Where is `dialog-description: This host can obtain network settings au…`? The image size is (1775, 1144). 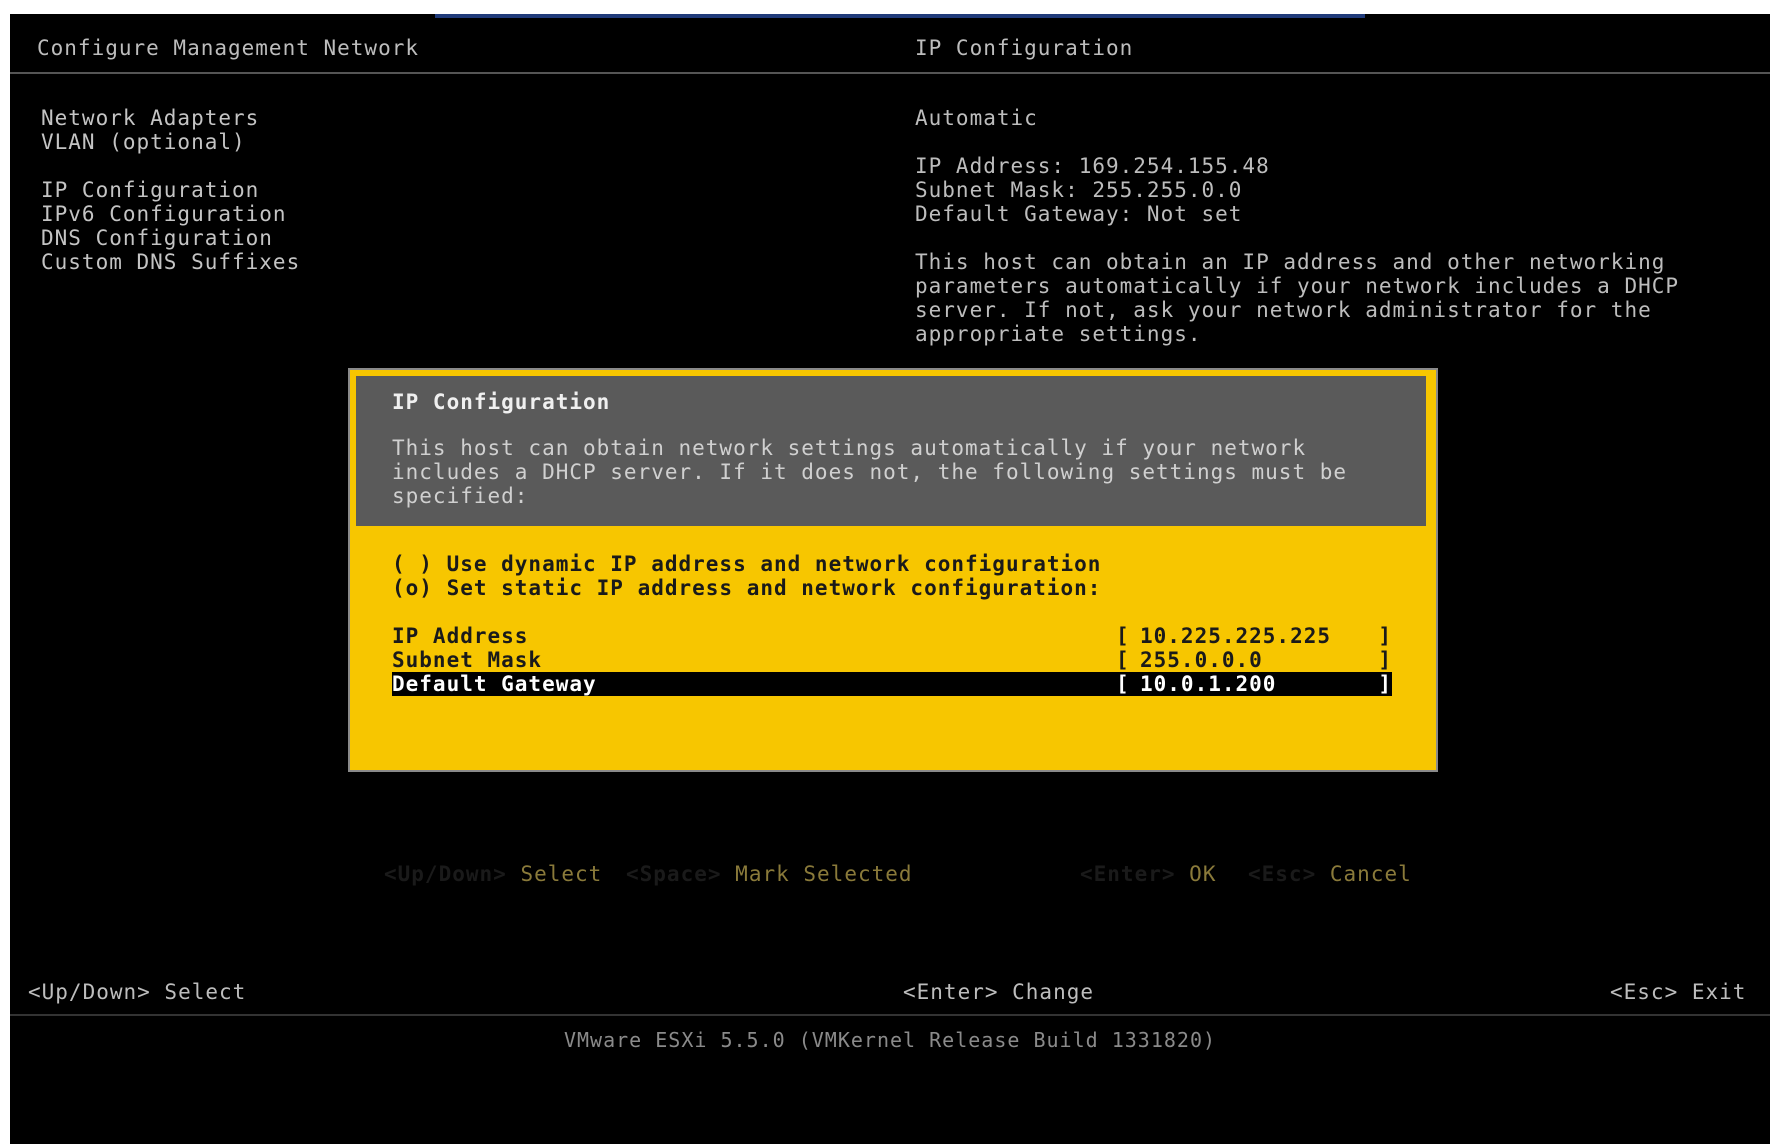 dialog-description: This host can obtain network settings au… is located at coordinates (870, 472).